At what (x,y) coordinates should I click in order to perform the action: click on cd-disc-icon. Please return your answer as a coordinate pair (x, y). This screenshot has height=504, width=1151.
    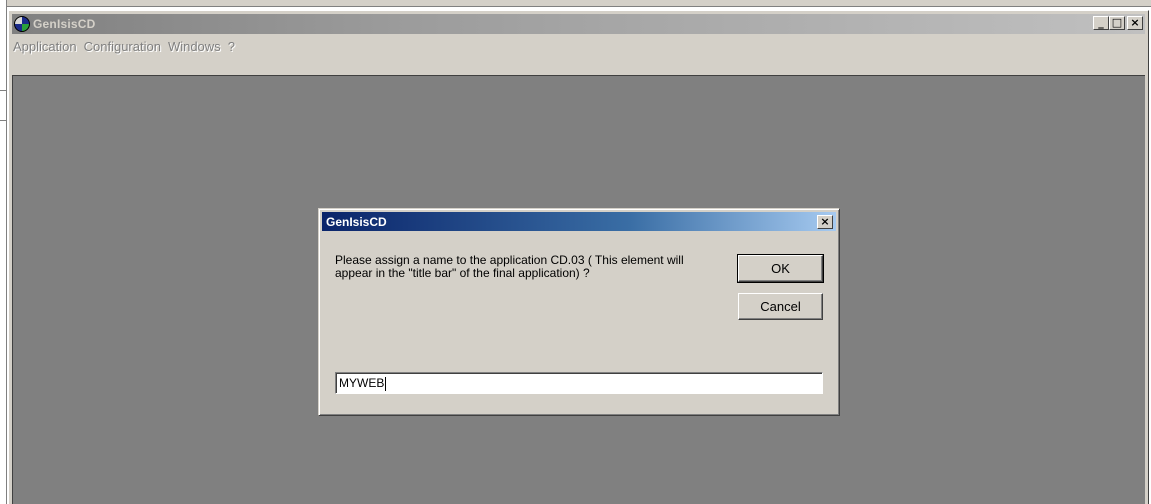
    Looking at the image, I should click on (22, 24).